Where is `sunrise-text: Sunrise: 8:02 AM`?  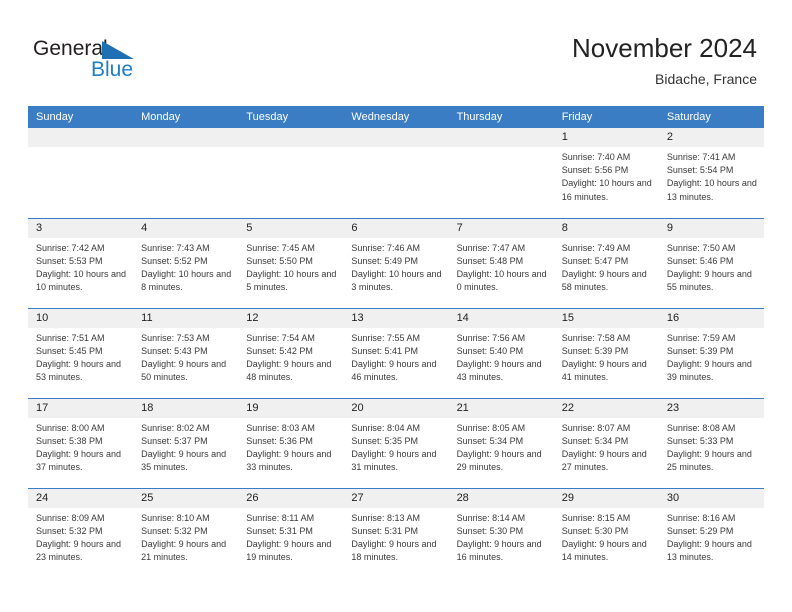
sunrise-text: Sunrise: 8:02 AM is located at coordinates (175, 427).